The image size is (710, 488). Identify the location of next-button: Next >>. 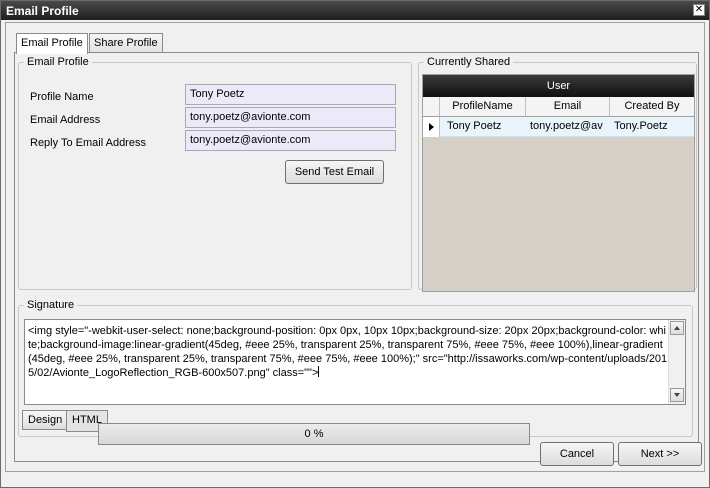
(660, 454).